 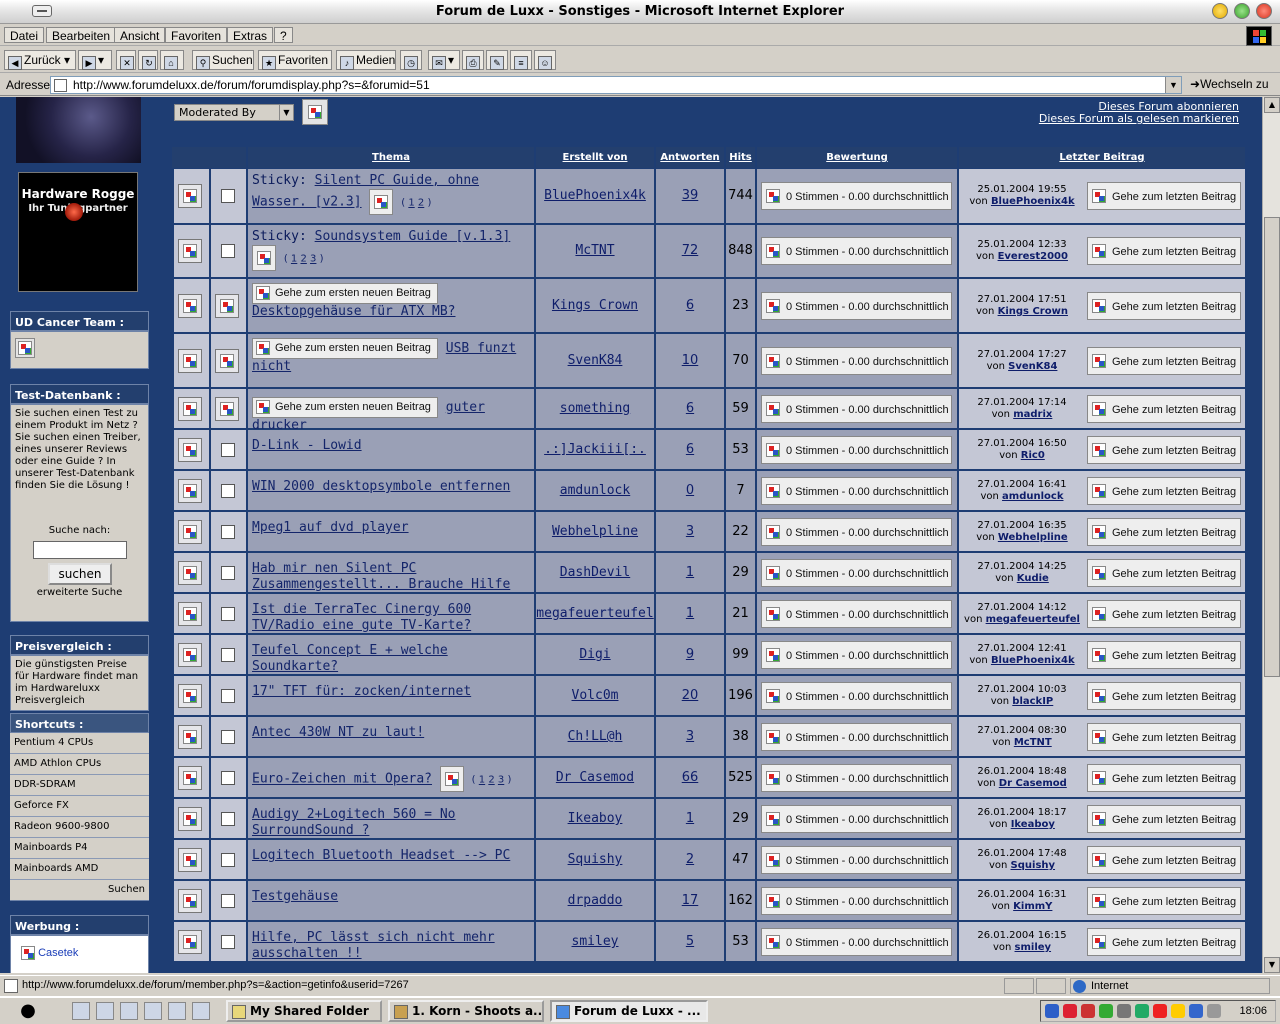 What do you see at coordinates (1139, 118) in the screenshot?
I see `mark-forum-read-link: Dieses Forum als gelesen markieren` at bounding box center [1139, 118].